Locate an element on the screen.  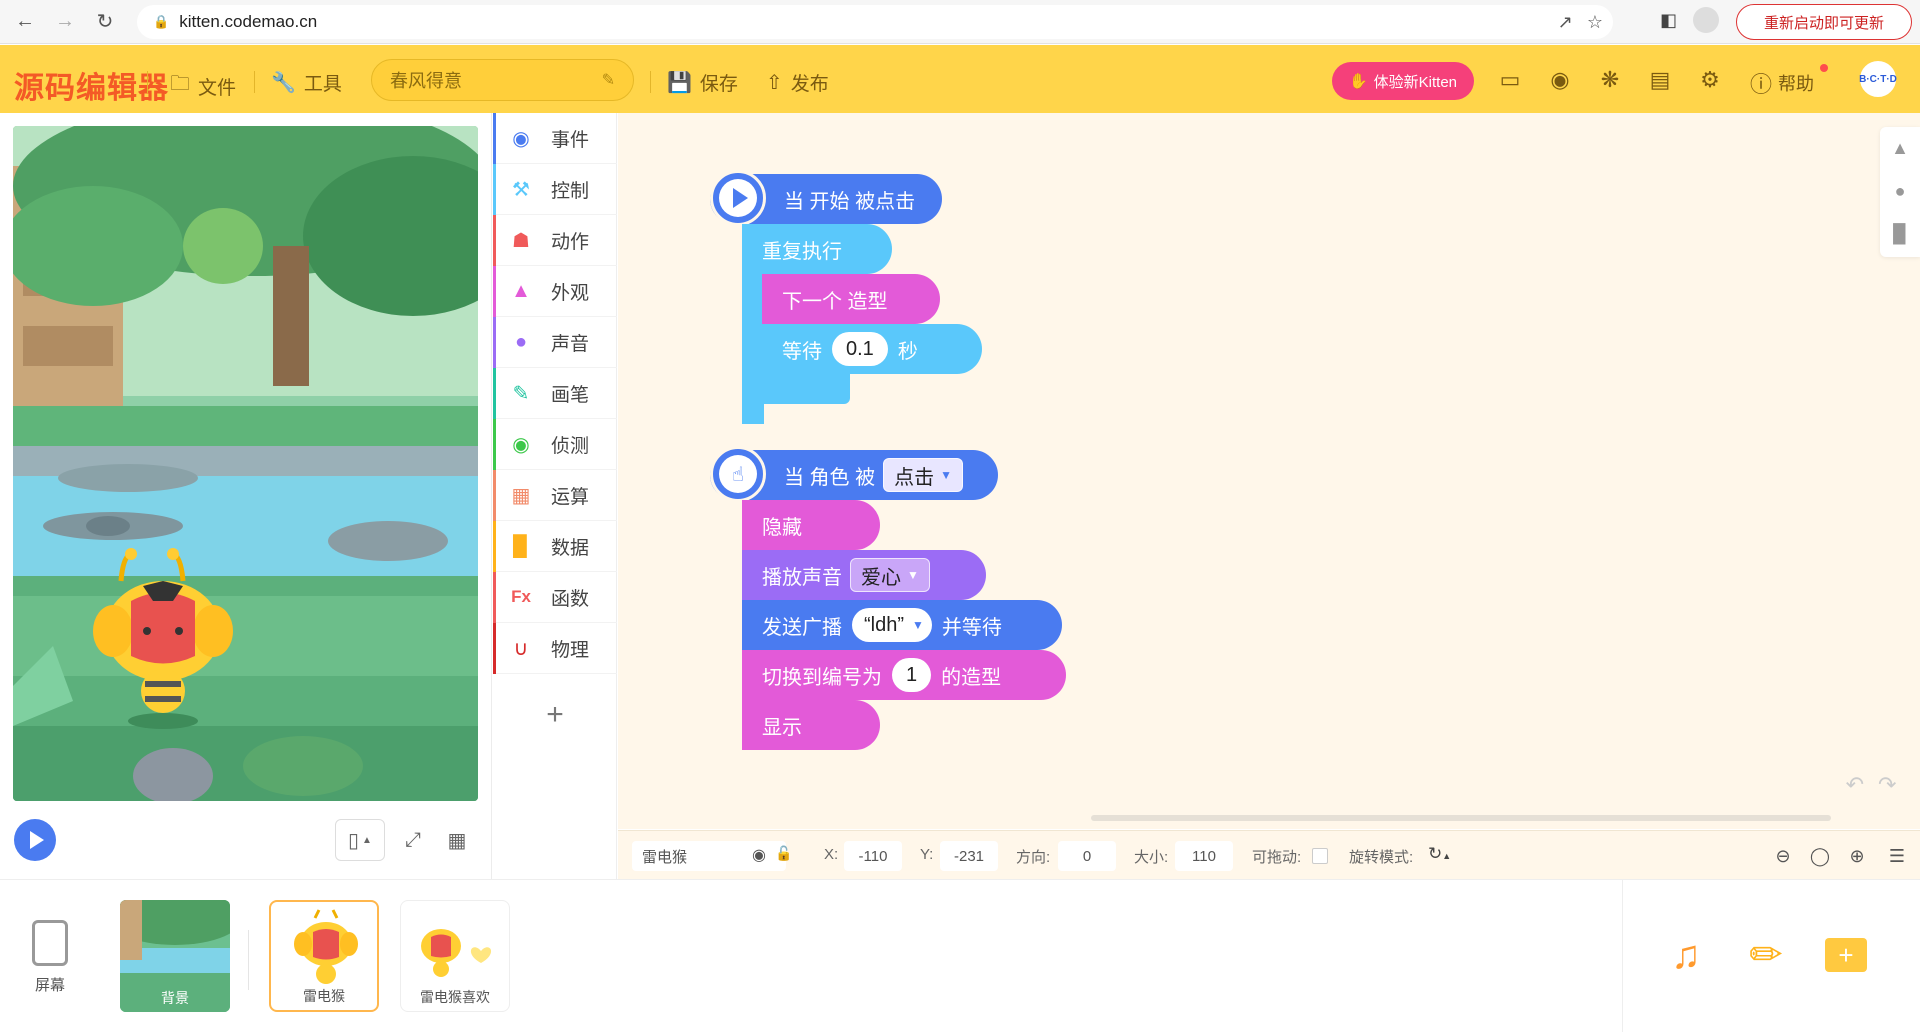
show-block: 显示 is located at coordinates (811, 725).